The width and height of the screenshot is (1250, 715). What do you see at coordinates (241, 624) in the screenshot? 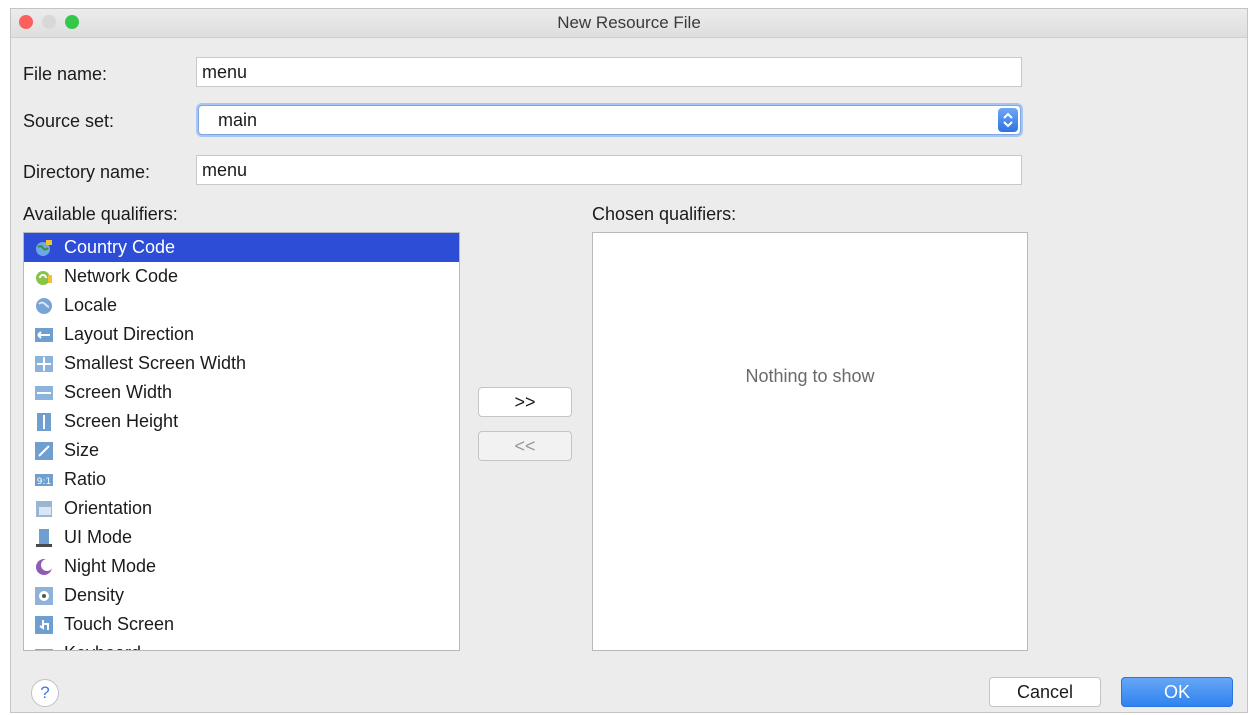
I see `qualifier-item: Touch Screen` at bounding box center [241, 624].